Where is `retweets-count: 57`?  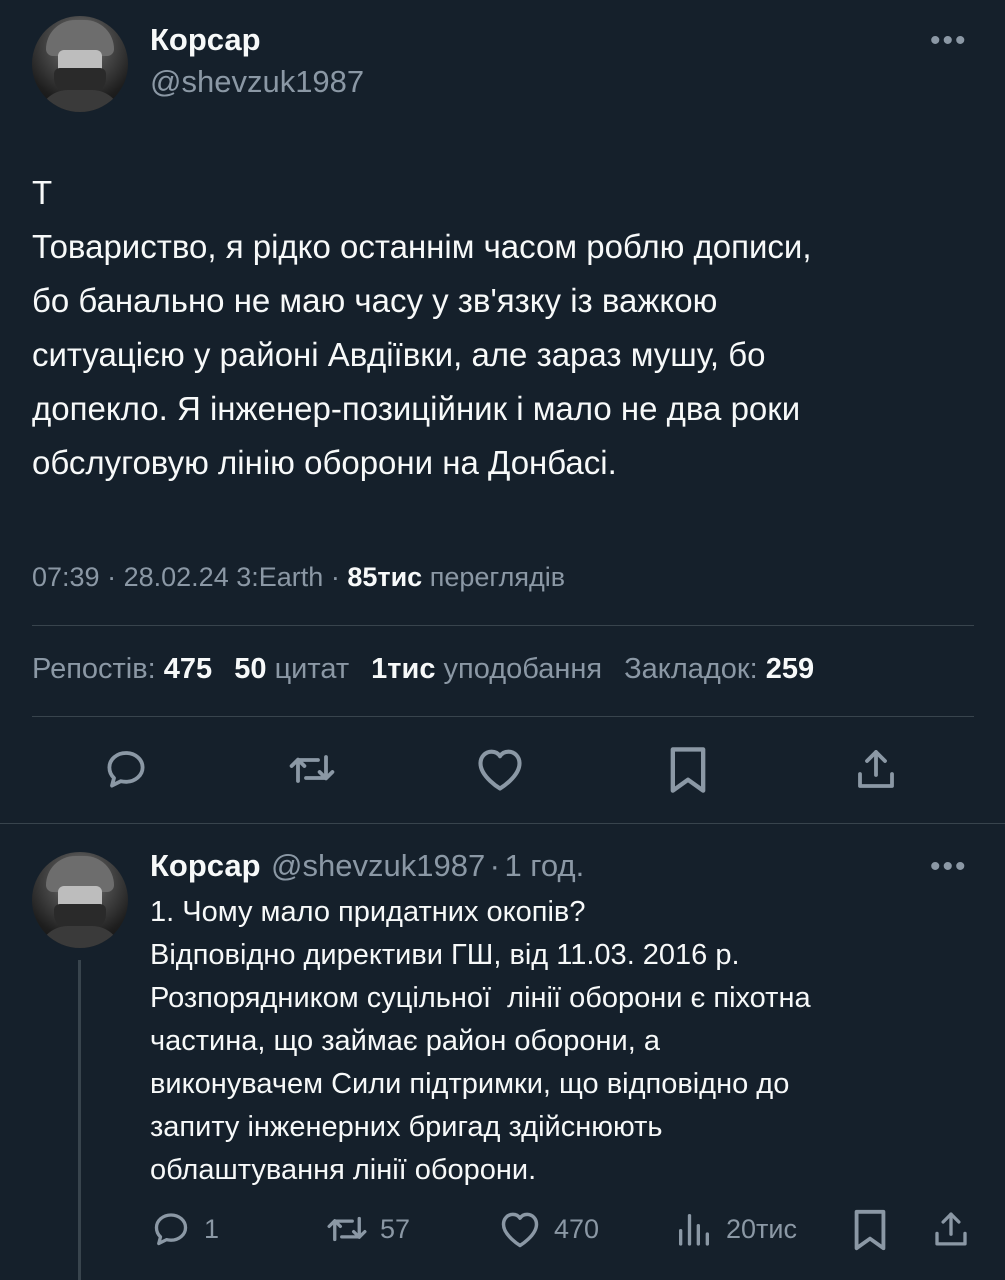 retweets-count: 57 is located at coordinates (395, 1228).